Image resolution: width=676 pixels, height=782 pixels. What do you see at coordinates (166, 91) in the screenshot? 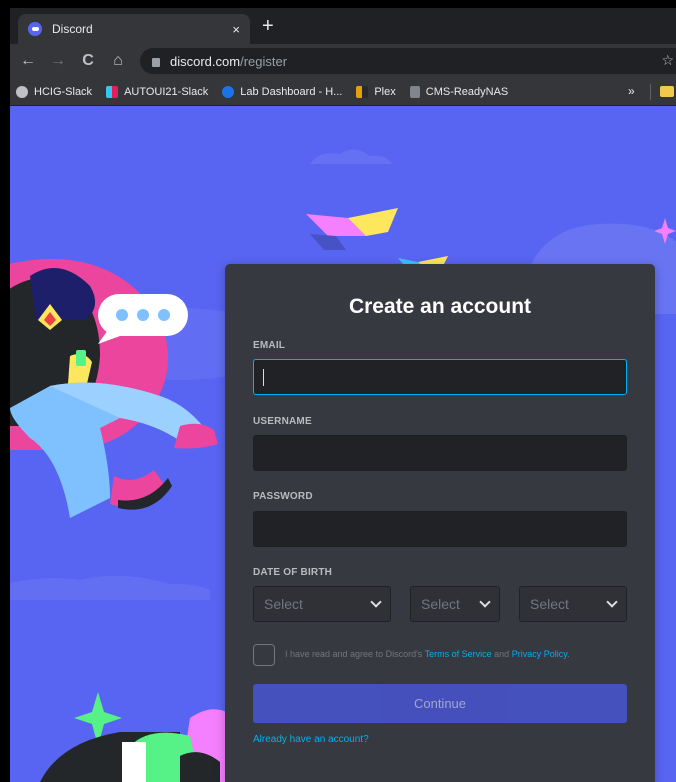
I see `bookmark-label: AUTOUI21-Slack` at bounding box center [166, 91].